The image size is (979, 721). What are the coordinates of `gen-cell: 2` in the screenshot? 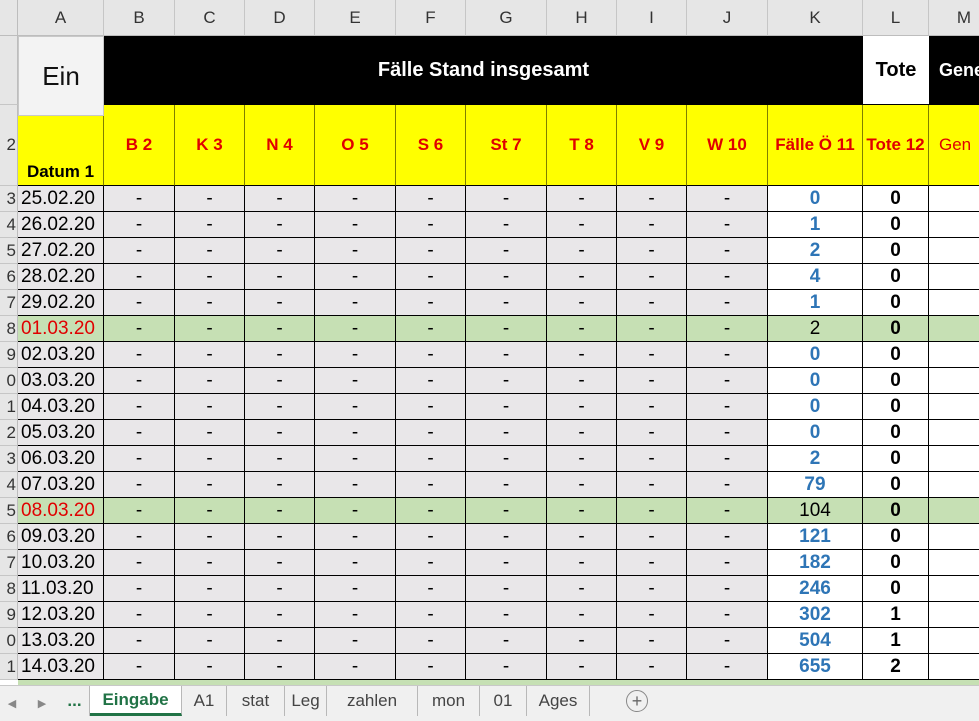 It's located at (954, 459).